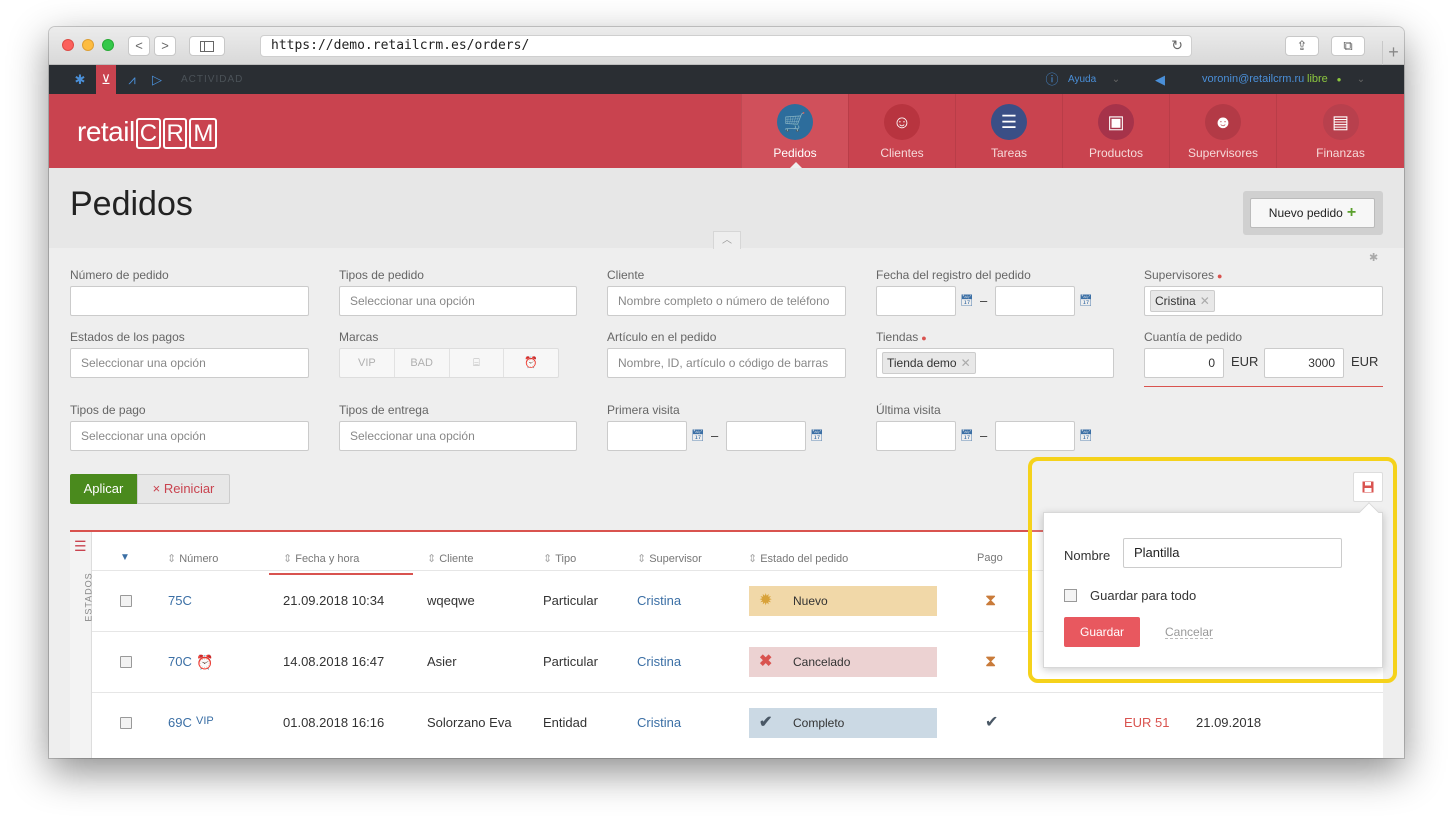 The image size is (1453, 829). Describe the element at coordinates (125, 557) in the screenshot. I see `select-all-dropdown-icon: ▼` at that location.